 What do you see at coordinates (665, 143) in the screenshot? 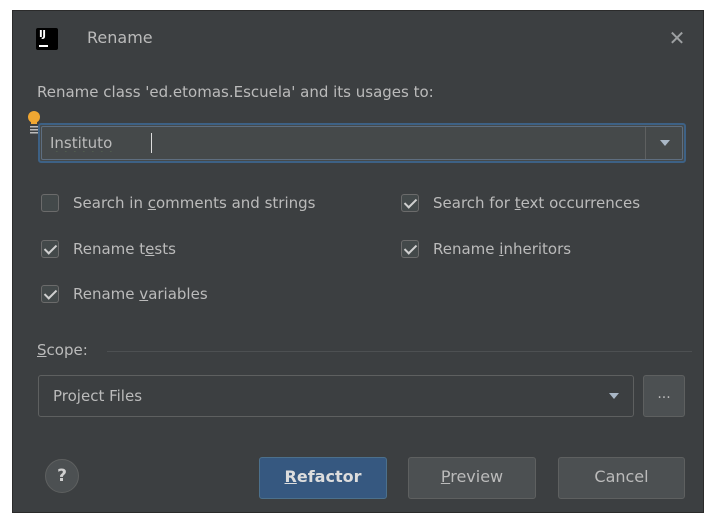
I see `name-dropdown-arrow-icon` at bounding box center [665, 143].